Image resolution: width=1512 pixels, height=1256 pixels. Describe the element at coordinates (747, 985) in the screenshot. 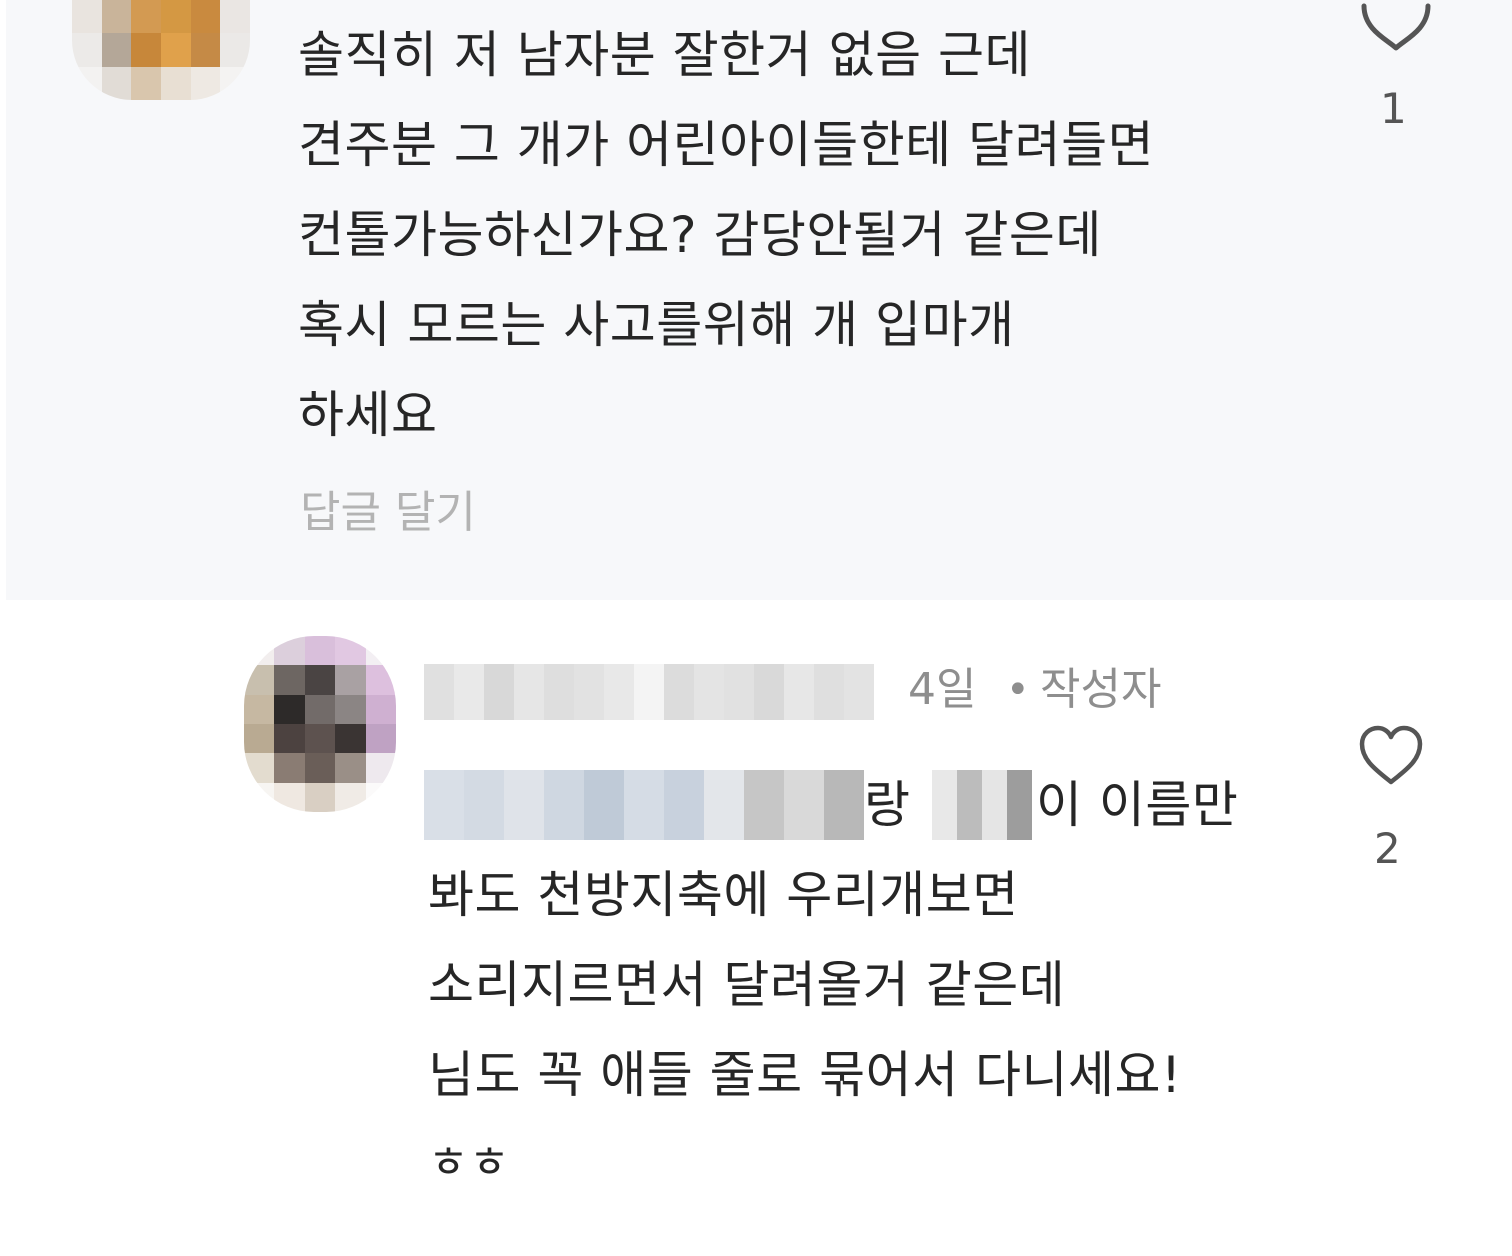

I see `reply-text-line: 소리지르면서 달려올거 같은데` at that location.